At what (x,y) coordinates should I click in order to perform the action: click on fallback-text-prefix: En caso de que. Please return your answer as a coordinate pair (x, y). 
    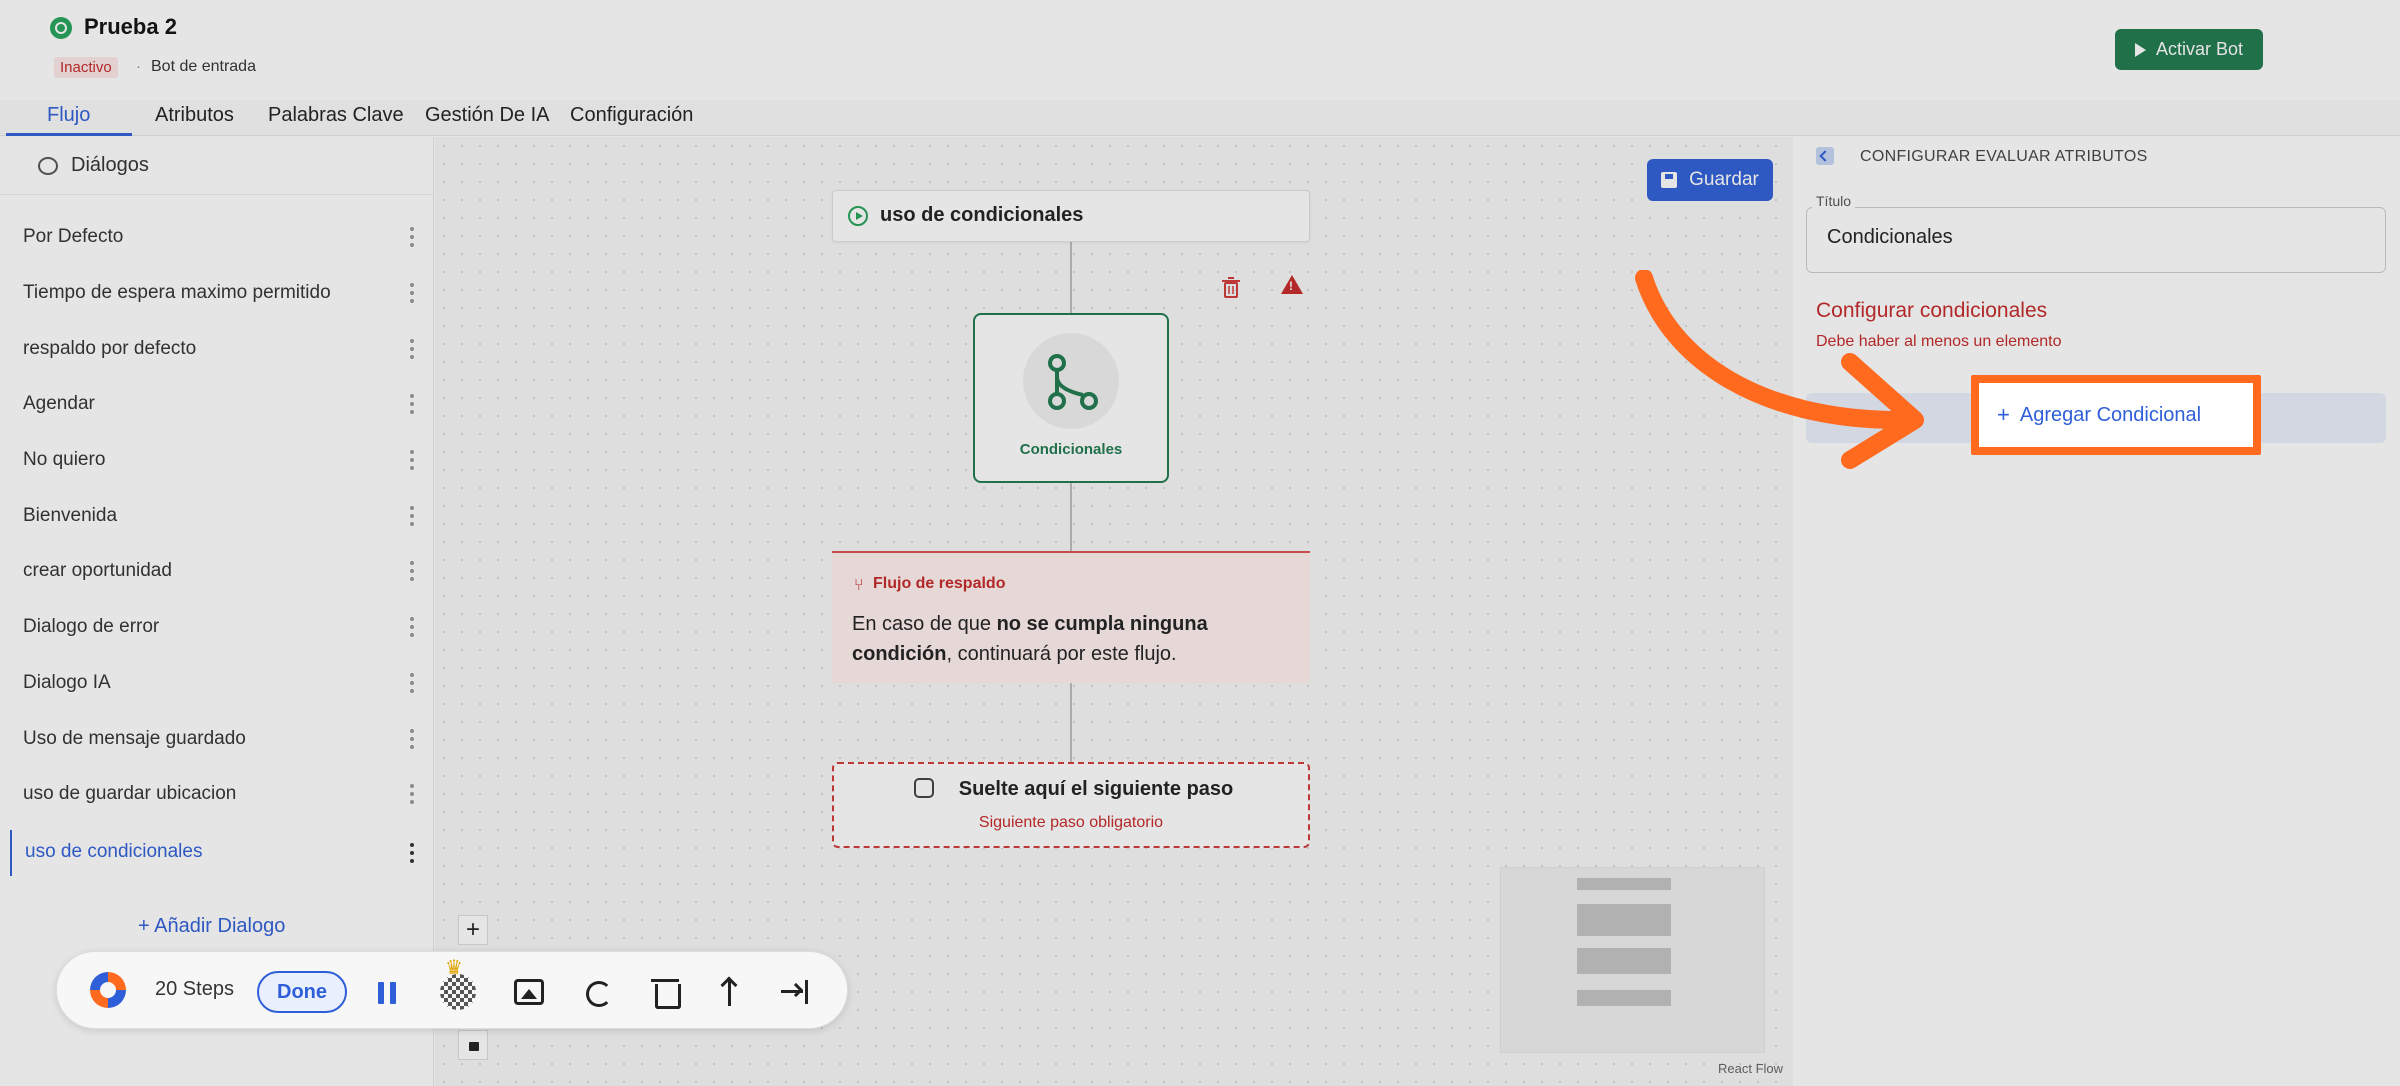
    Looking at the image, I should click on (924, 624).